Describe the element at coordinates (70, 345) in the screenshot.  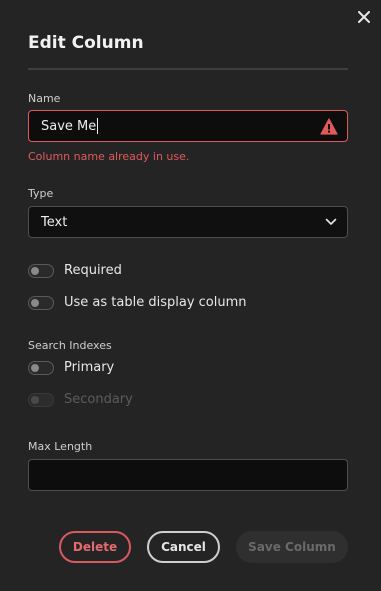
I see `search-indexes-label: Search Indexes` at that location.